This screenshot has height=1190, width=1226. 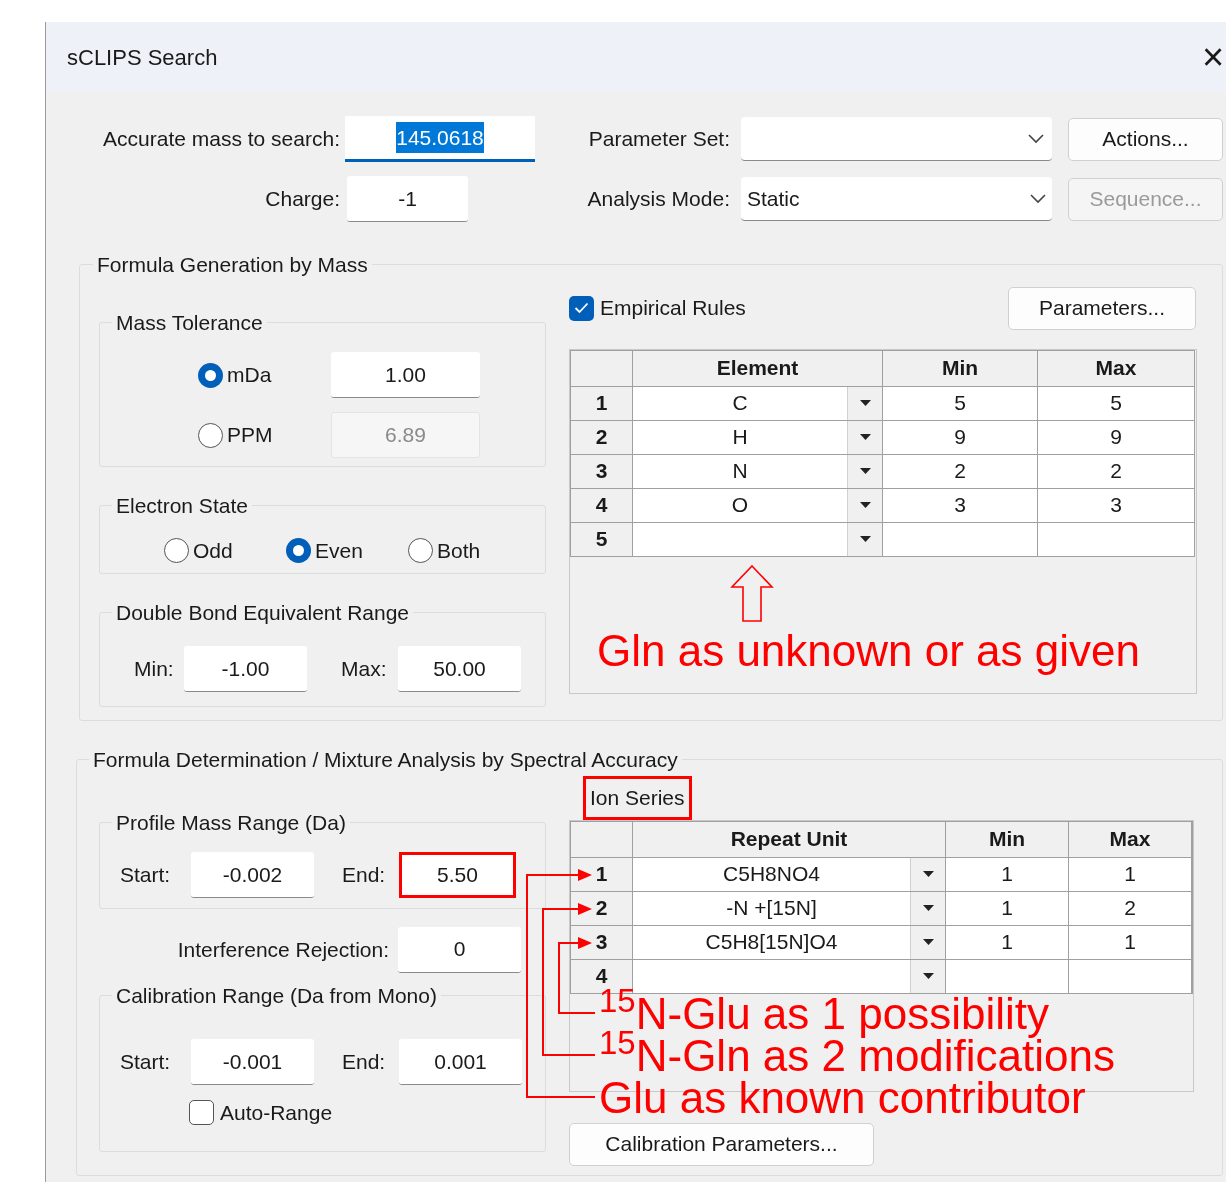 What do you see at coordinates (407, 199) in the screenshot?
I see `input-field: -1` at bounding box center [407, 199].